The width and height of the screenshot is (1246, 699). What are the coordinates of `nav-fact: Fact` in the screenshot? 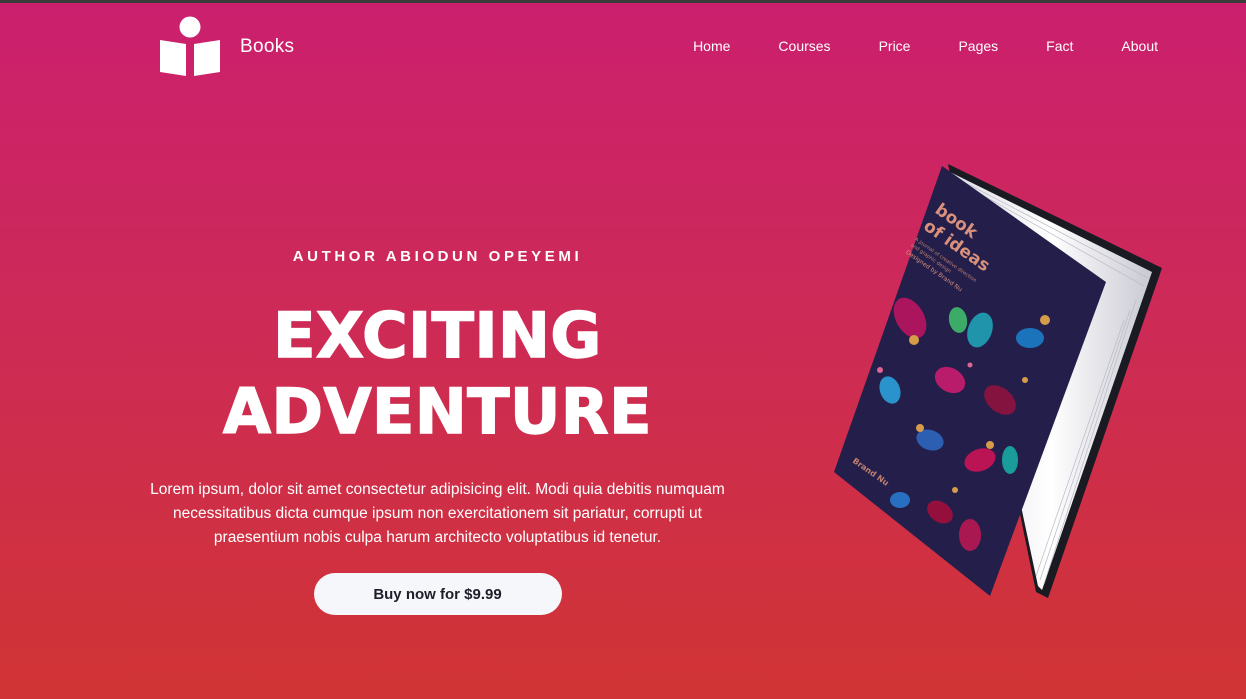 It's located at (1059, 46).